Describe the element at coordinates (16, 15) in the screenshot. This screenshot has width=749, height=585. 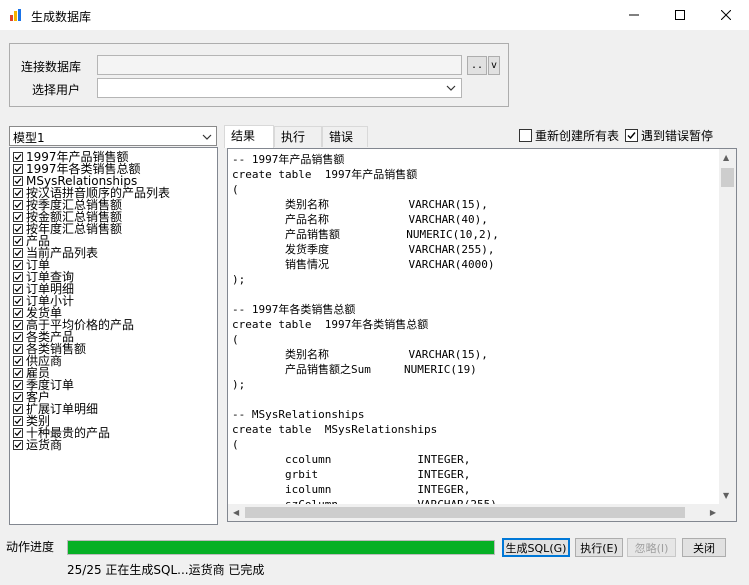
I see `bar-chart-app-icon` at that location.